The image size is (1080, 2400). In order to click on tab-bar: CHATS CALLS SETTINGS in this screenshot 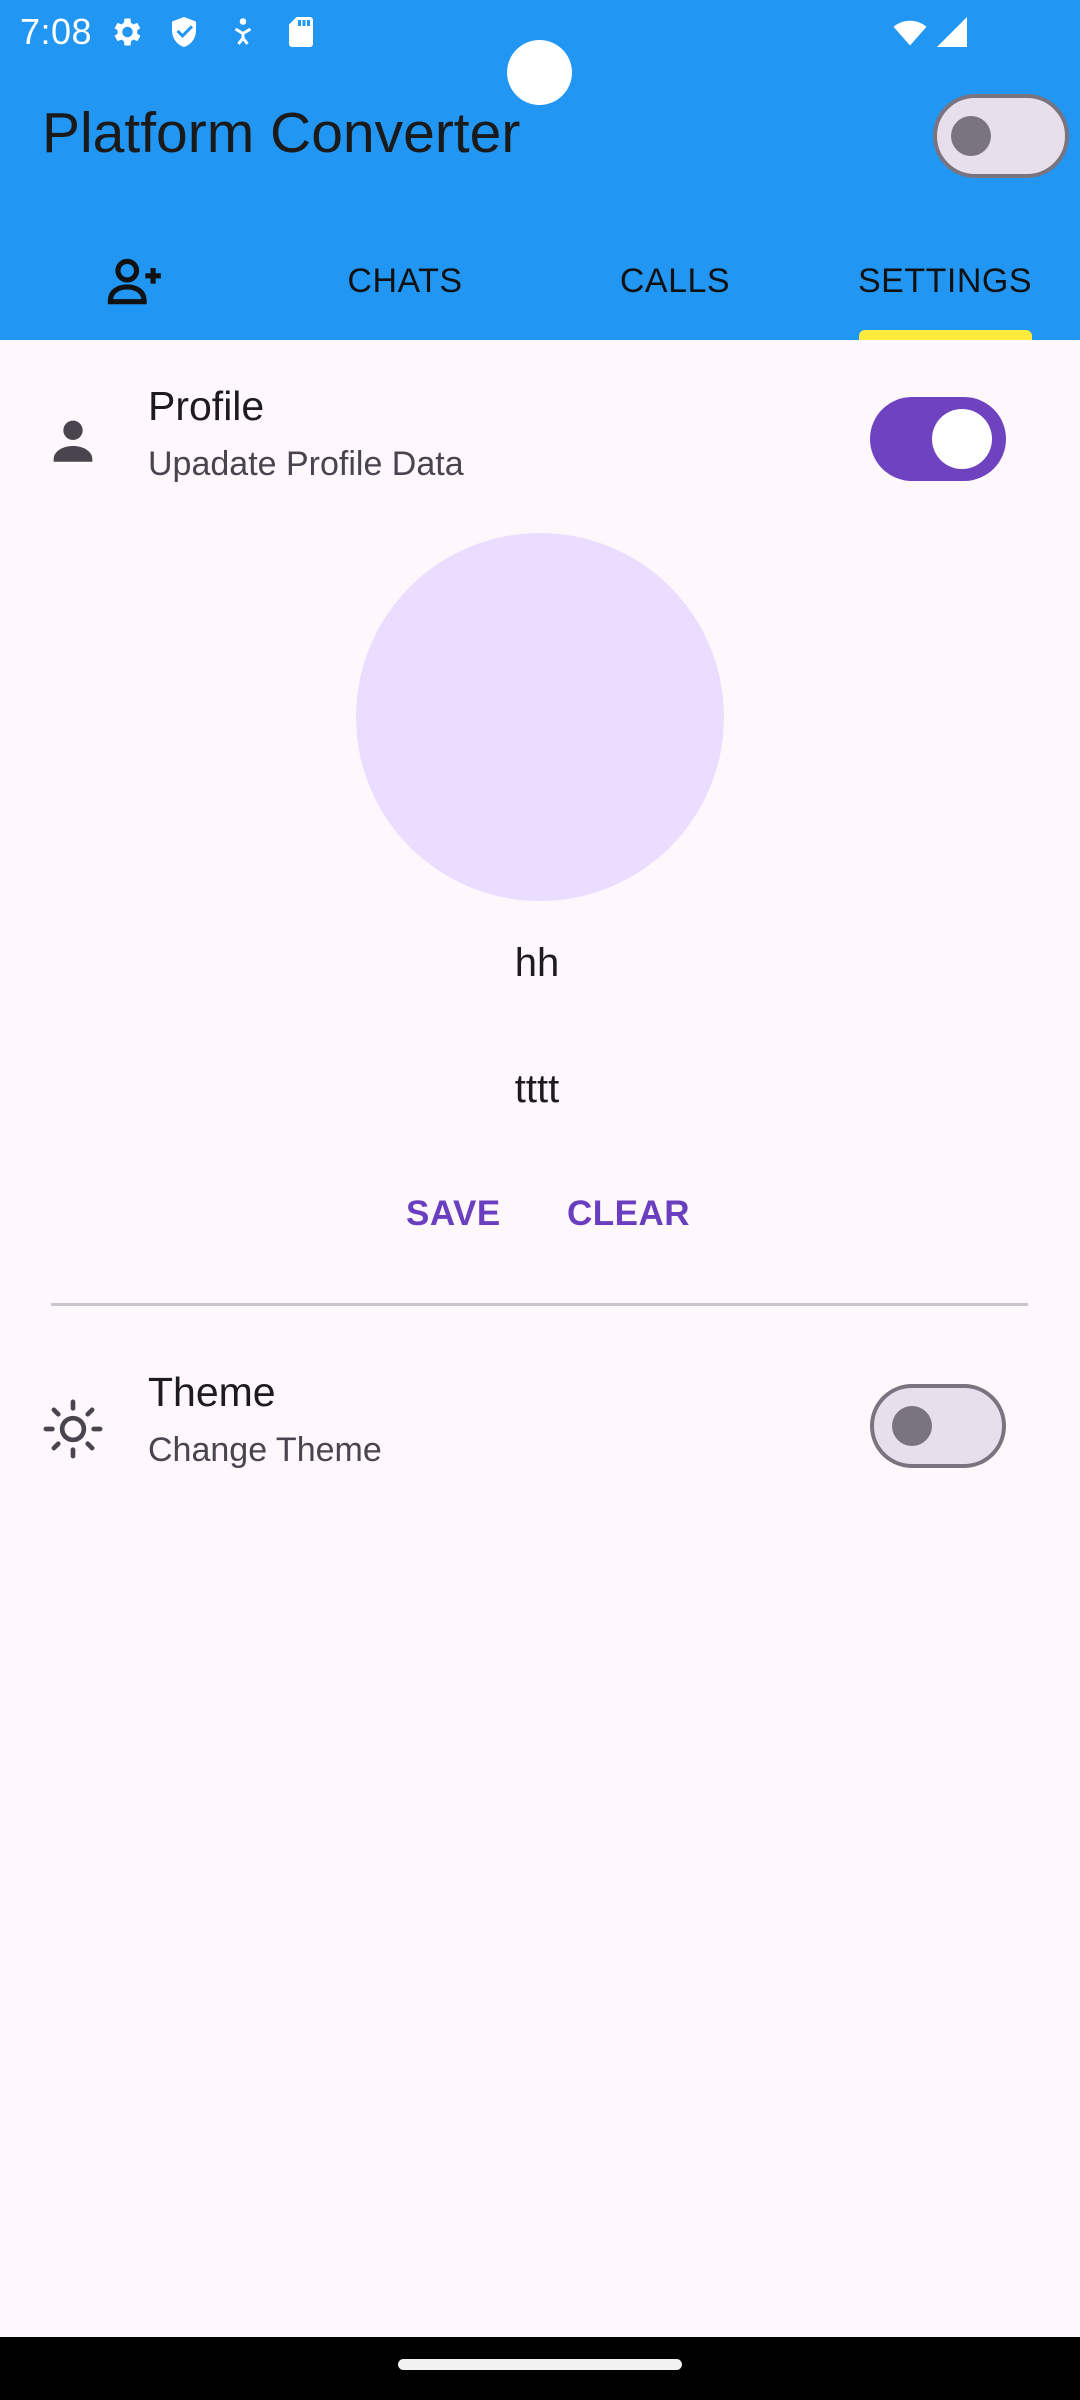, I will do `click(540, 281)`.